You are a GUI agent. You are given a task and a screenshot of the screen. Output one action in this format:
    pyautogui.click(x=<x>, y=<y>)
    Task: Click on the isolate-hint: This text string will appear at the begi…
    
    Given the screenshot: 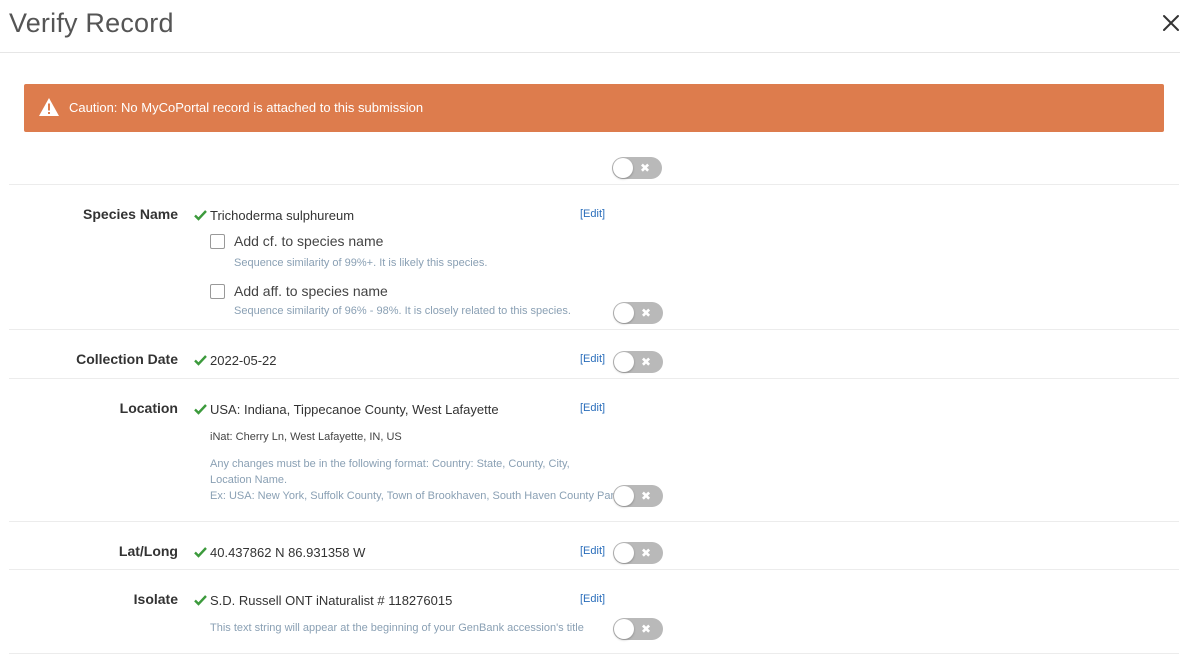 What is the action you would take?
    pyautogui.click(x=397, y=628)
    